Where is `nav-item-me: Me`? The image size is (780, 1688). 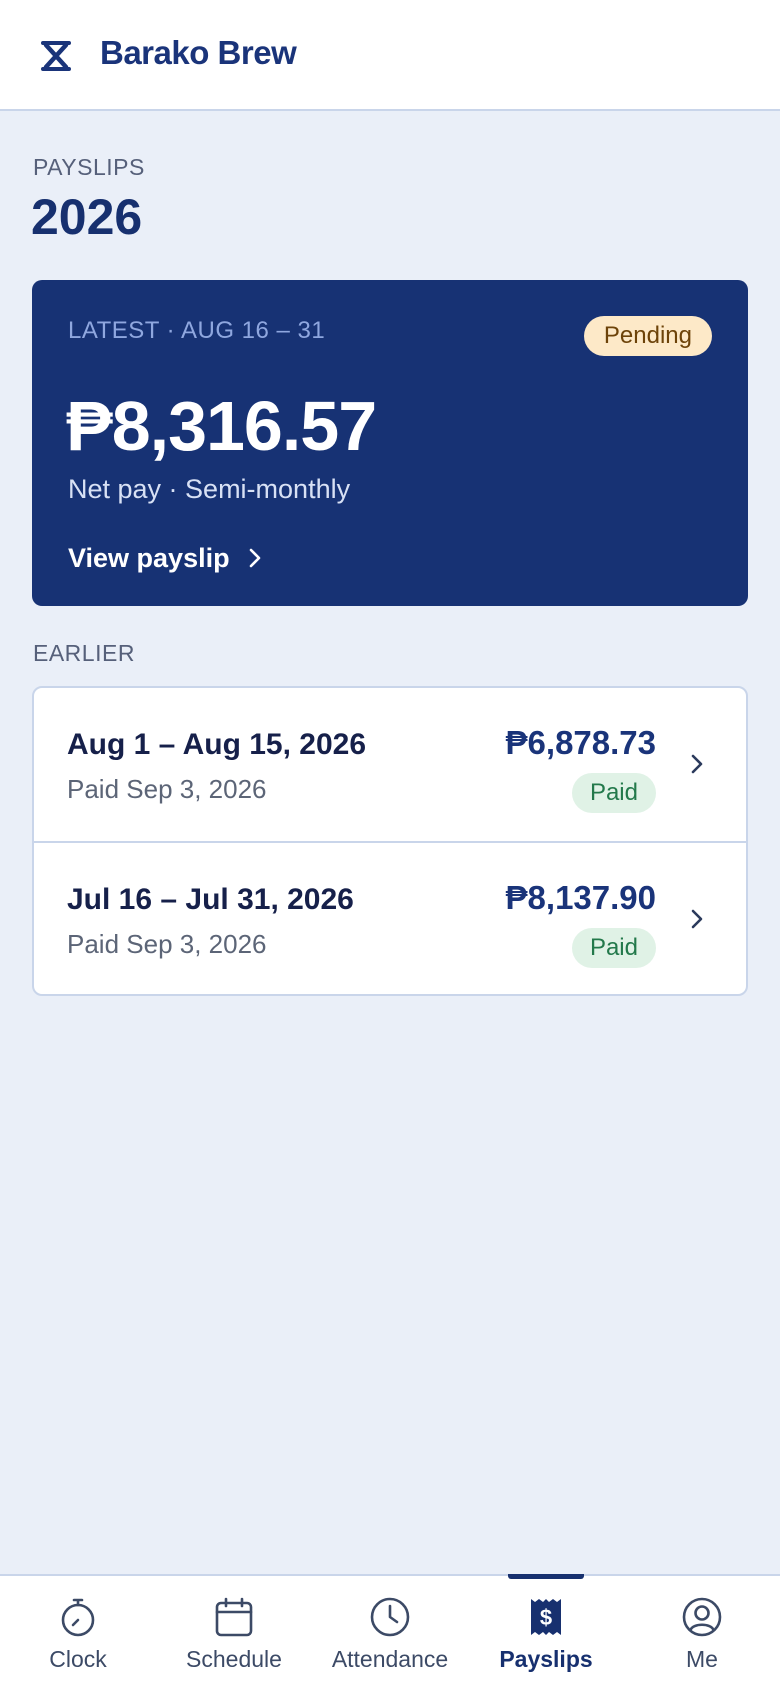
nav-item-me: Me is located at coordinates (702, 1632).